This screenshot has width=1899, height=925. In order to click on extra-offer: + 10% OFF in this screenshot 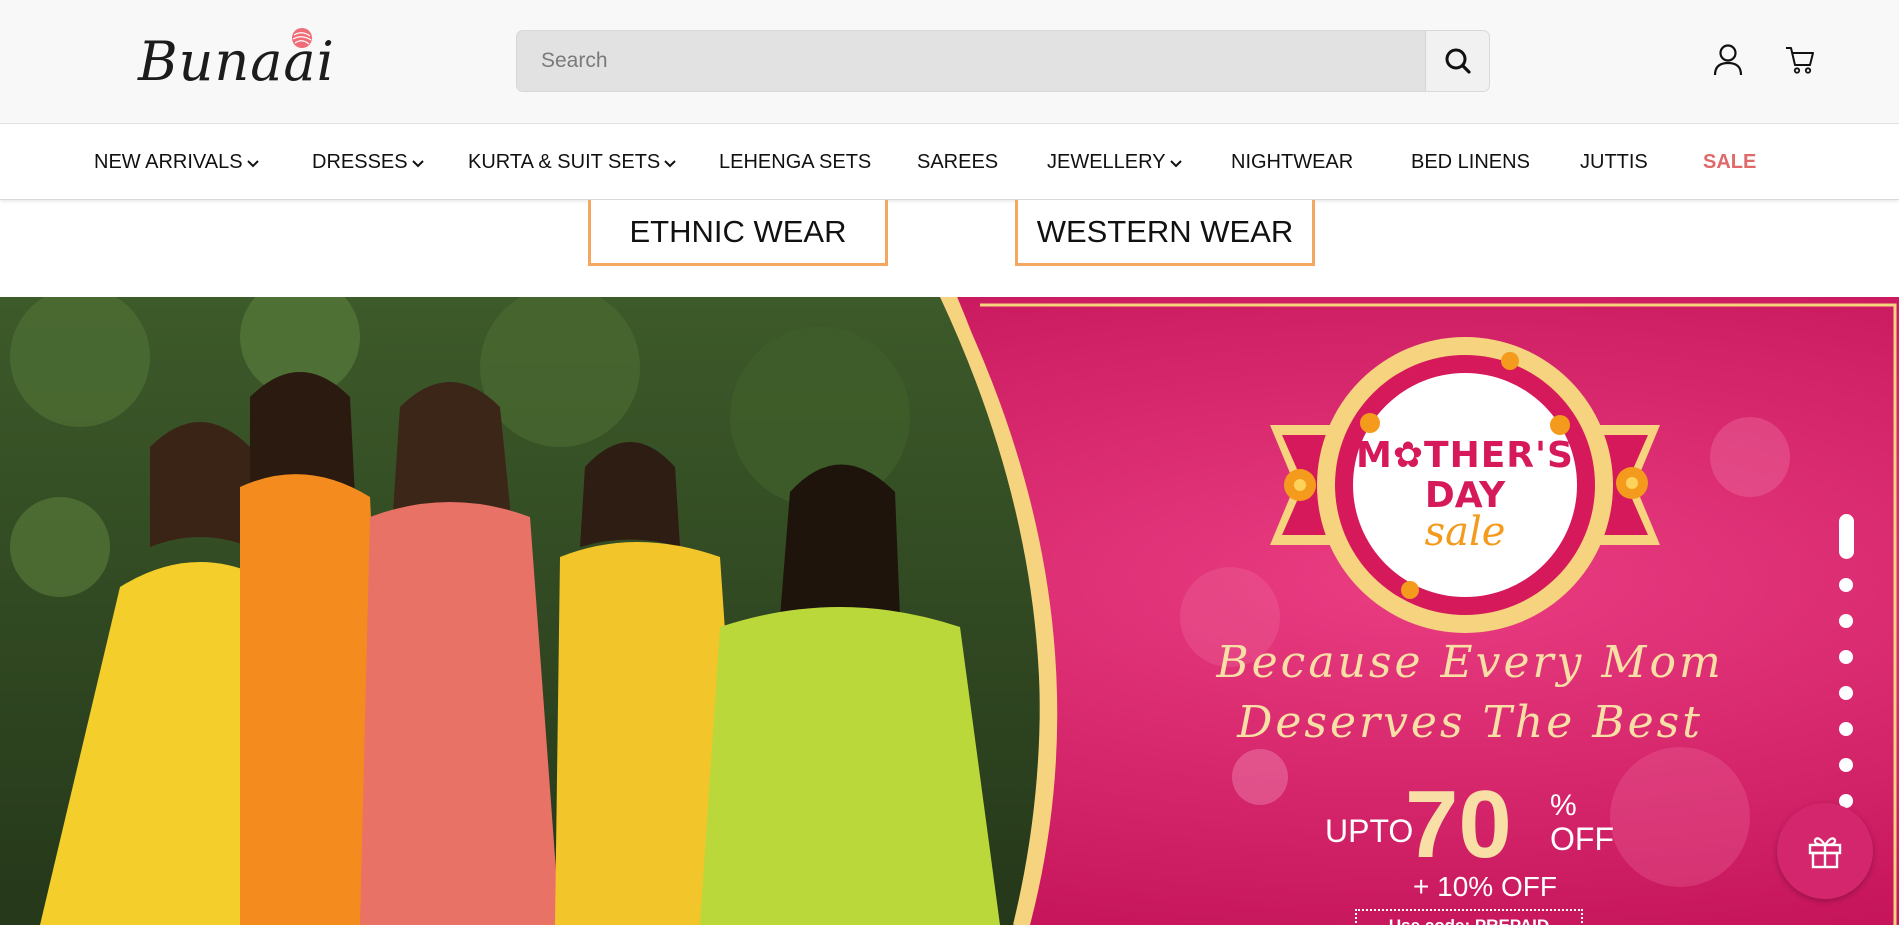, I will do `click(1485, 886)`.